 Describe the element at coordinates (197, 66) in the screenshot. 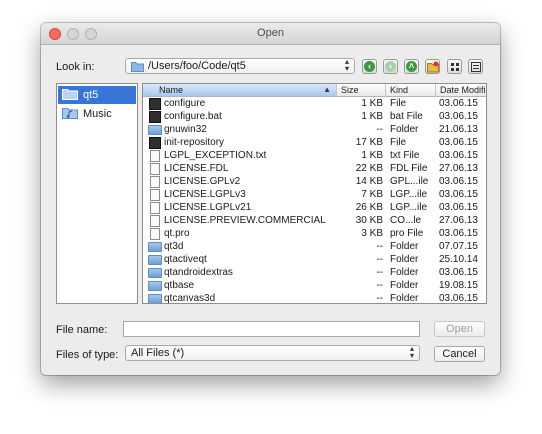

I see `look-in-path: /Users/foo/Code/qt5` at that location.